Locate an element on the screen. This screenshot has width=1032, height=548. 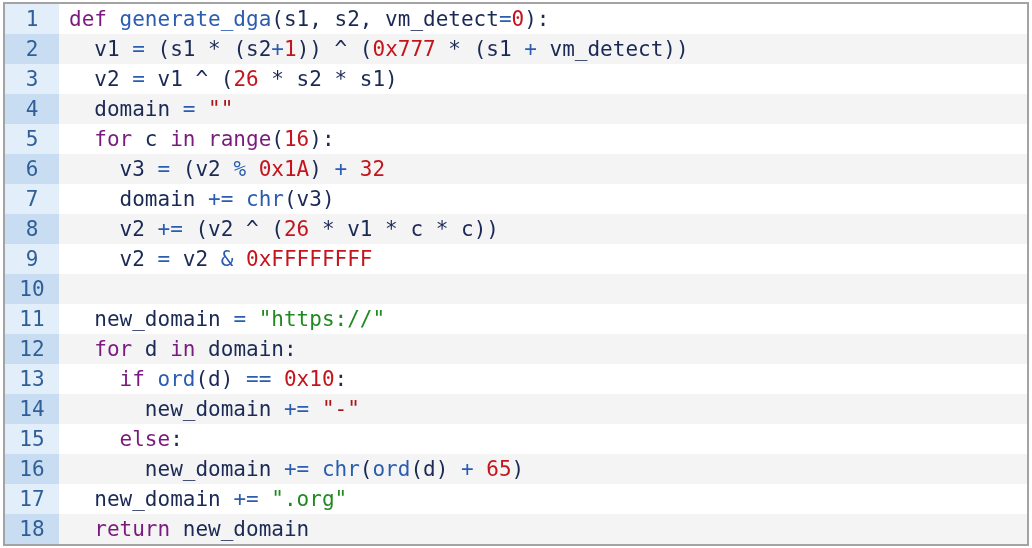
line-number: 17 is located at coordinates (32, 499).